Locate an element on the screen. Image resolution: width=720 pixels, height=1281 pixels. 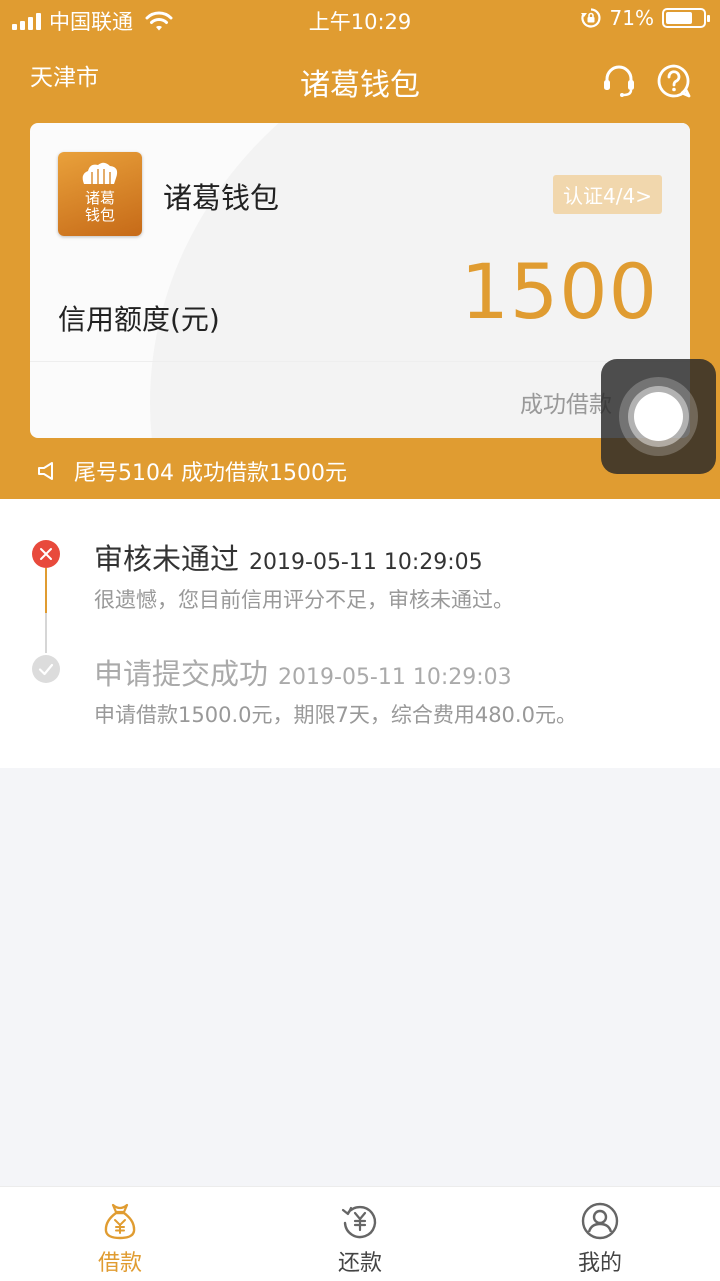
battery-icon is located at coordinates (686, 18).